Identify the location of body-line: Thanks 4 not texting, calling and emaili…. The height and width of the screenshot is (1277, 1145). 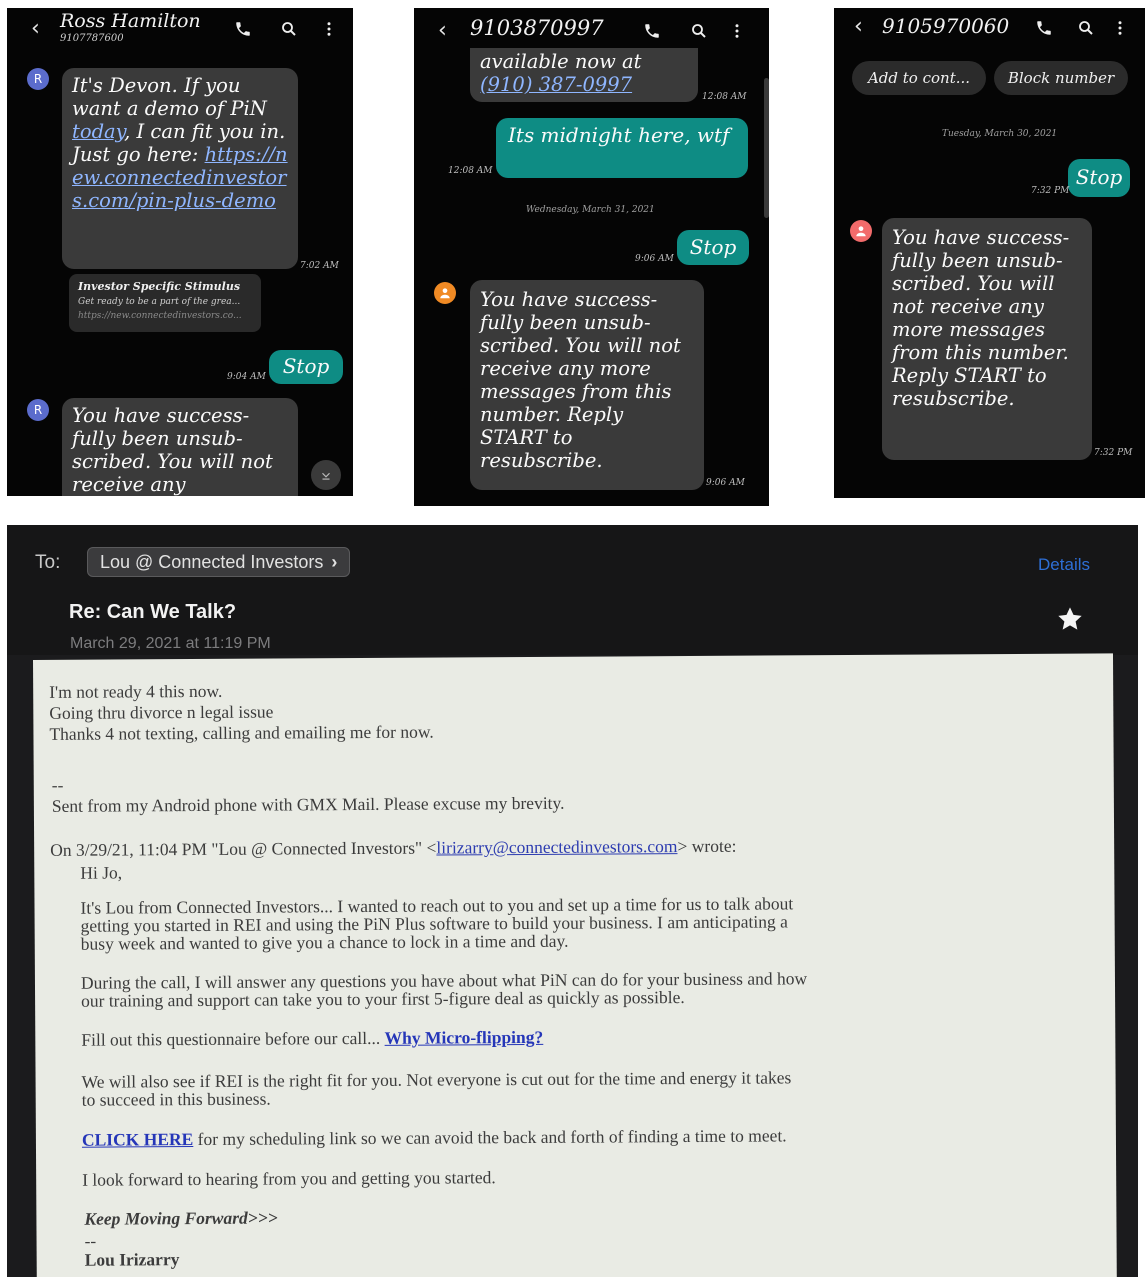
(241, 732).